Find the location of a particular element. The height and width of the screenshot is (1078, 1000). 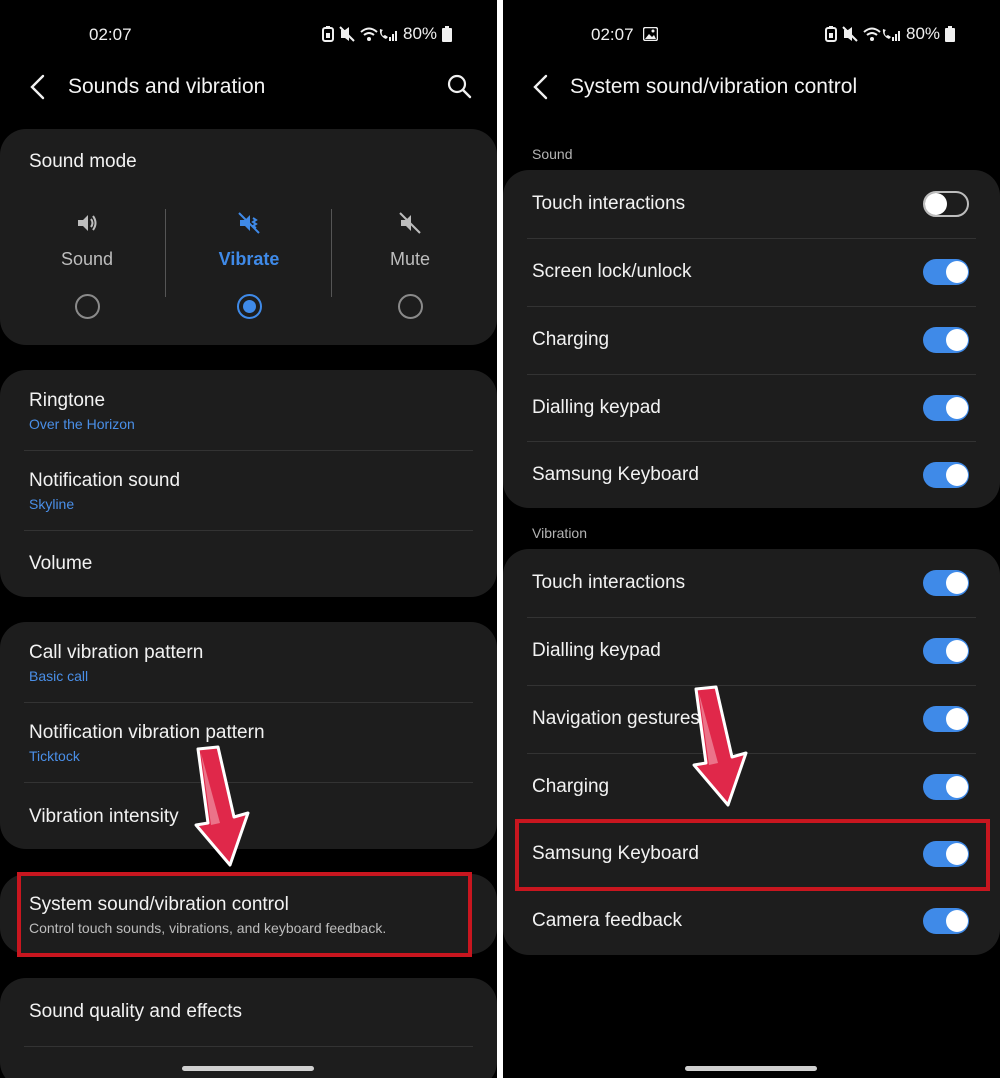

gallery-notification-icon is located at coordinates (650, 34).